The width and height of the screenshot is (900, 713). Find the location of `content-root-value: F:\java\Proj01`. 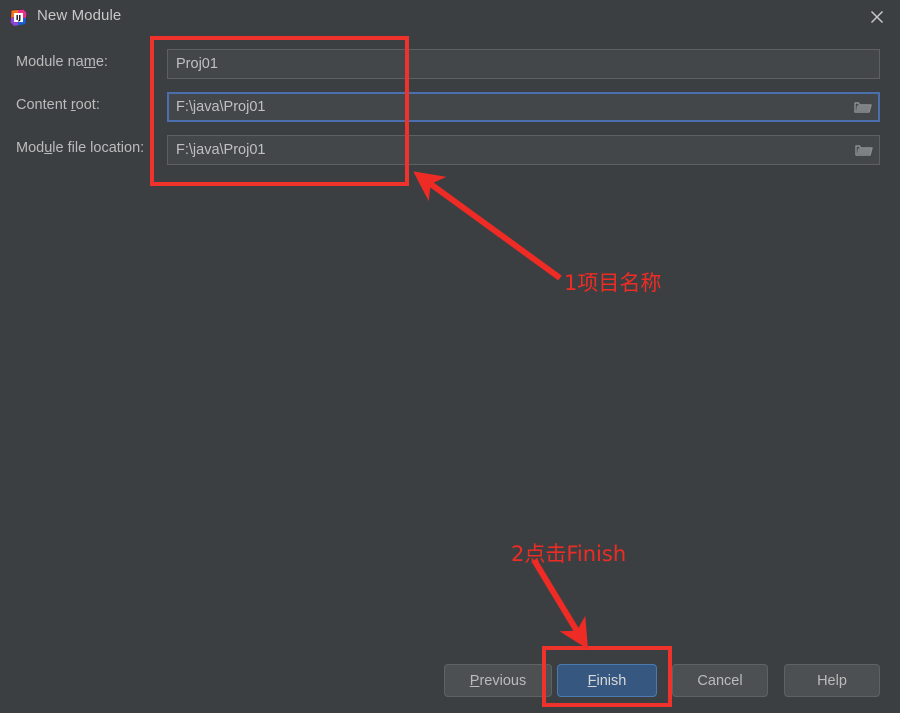

content-root-value: F:\java\Proj01 is located at coordinates (221, 107).